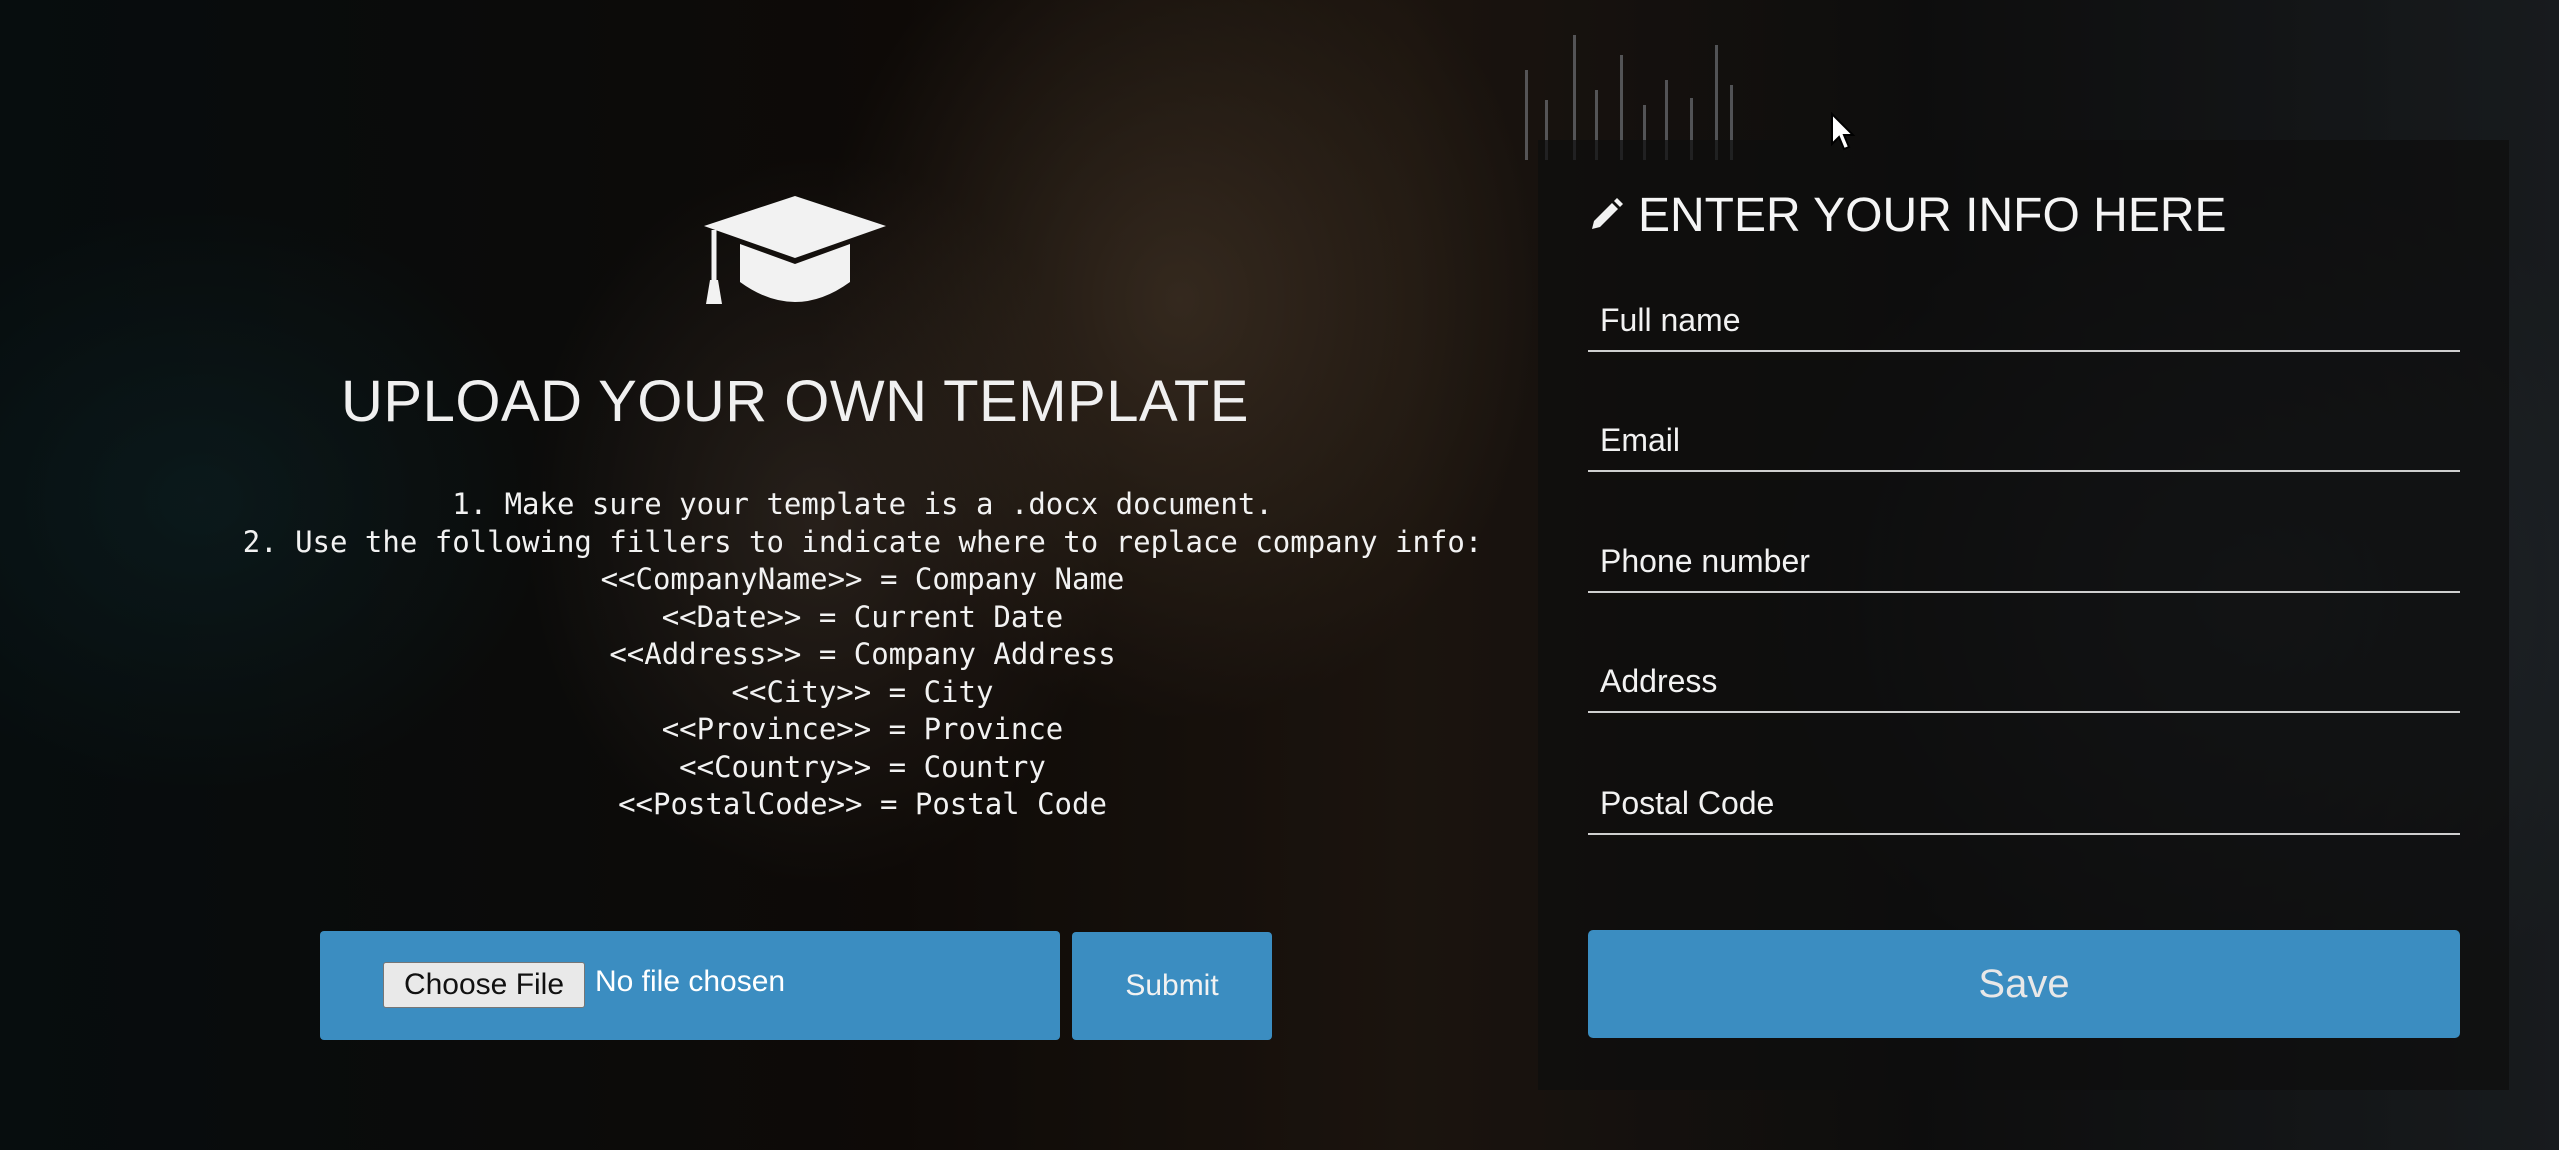 Image resolution: width=2559 pixels, height=1150 pixels. I want to click on full-name-field: Full name, so click(2024, 321).